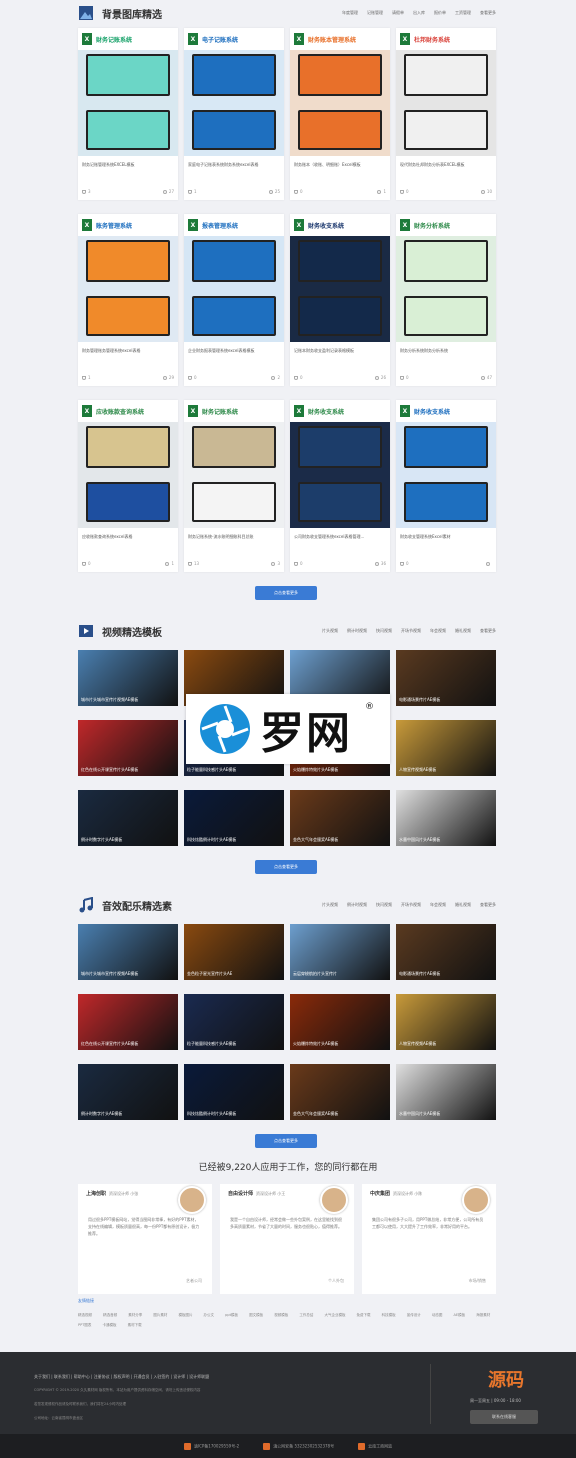 The width and height of the screenshot is (576, 1458). I want to click on template-card: X 财务分析系统 财务分析系统财务分析系统 0 47, so click(446, 300).